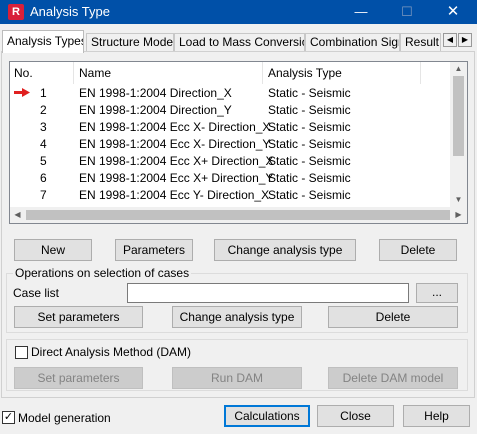 This screenshot has width=477, height=434. I want to click on dam-checkbox, so click(21, 352).